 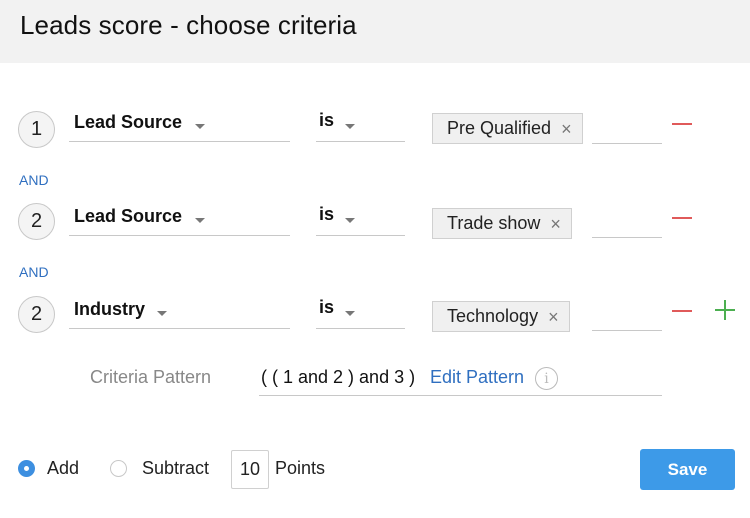 What do you see at coordinates (477, 377) in the screenshot?
I see `edit-pattern-link: Edit Pattern` at bounding box center [477, 377].